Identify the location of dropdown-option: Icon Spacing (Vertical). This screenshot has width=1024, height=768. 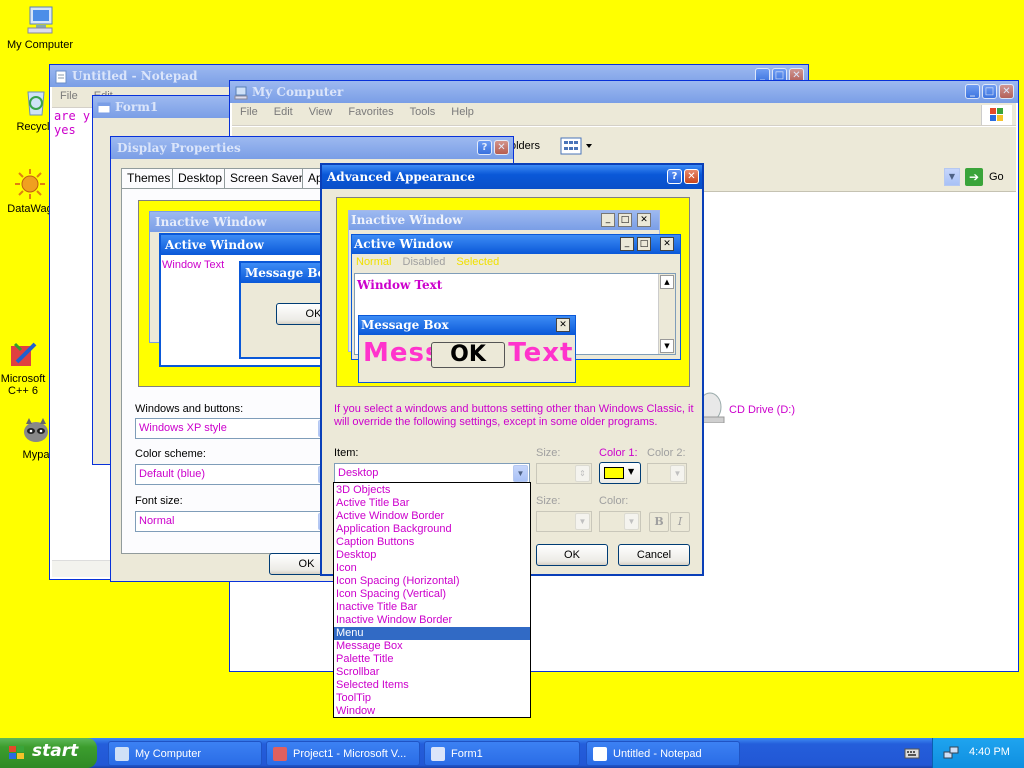
(432, 594).